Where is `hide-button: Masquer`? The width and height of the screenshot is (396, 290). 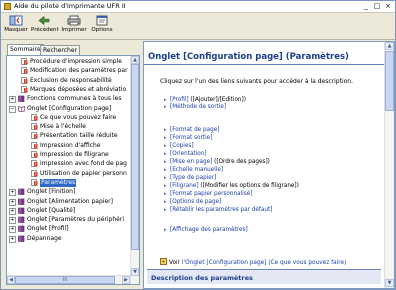 hide-button: Masquer is located at coordinates (16, 26).